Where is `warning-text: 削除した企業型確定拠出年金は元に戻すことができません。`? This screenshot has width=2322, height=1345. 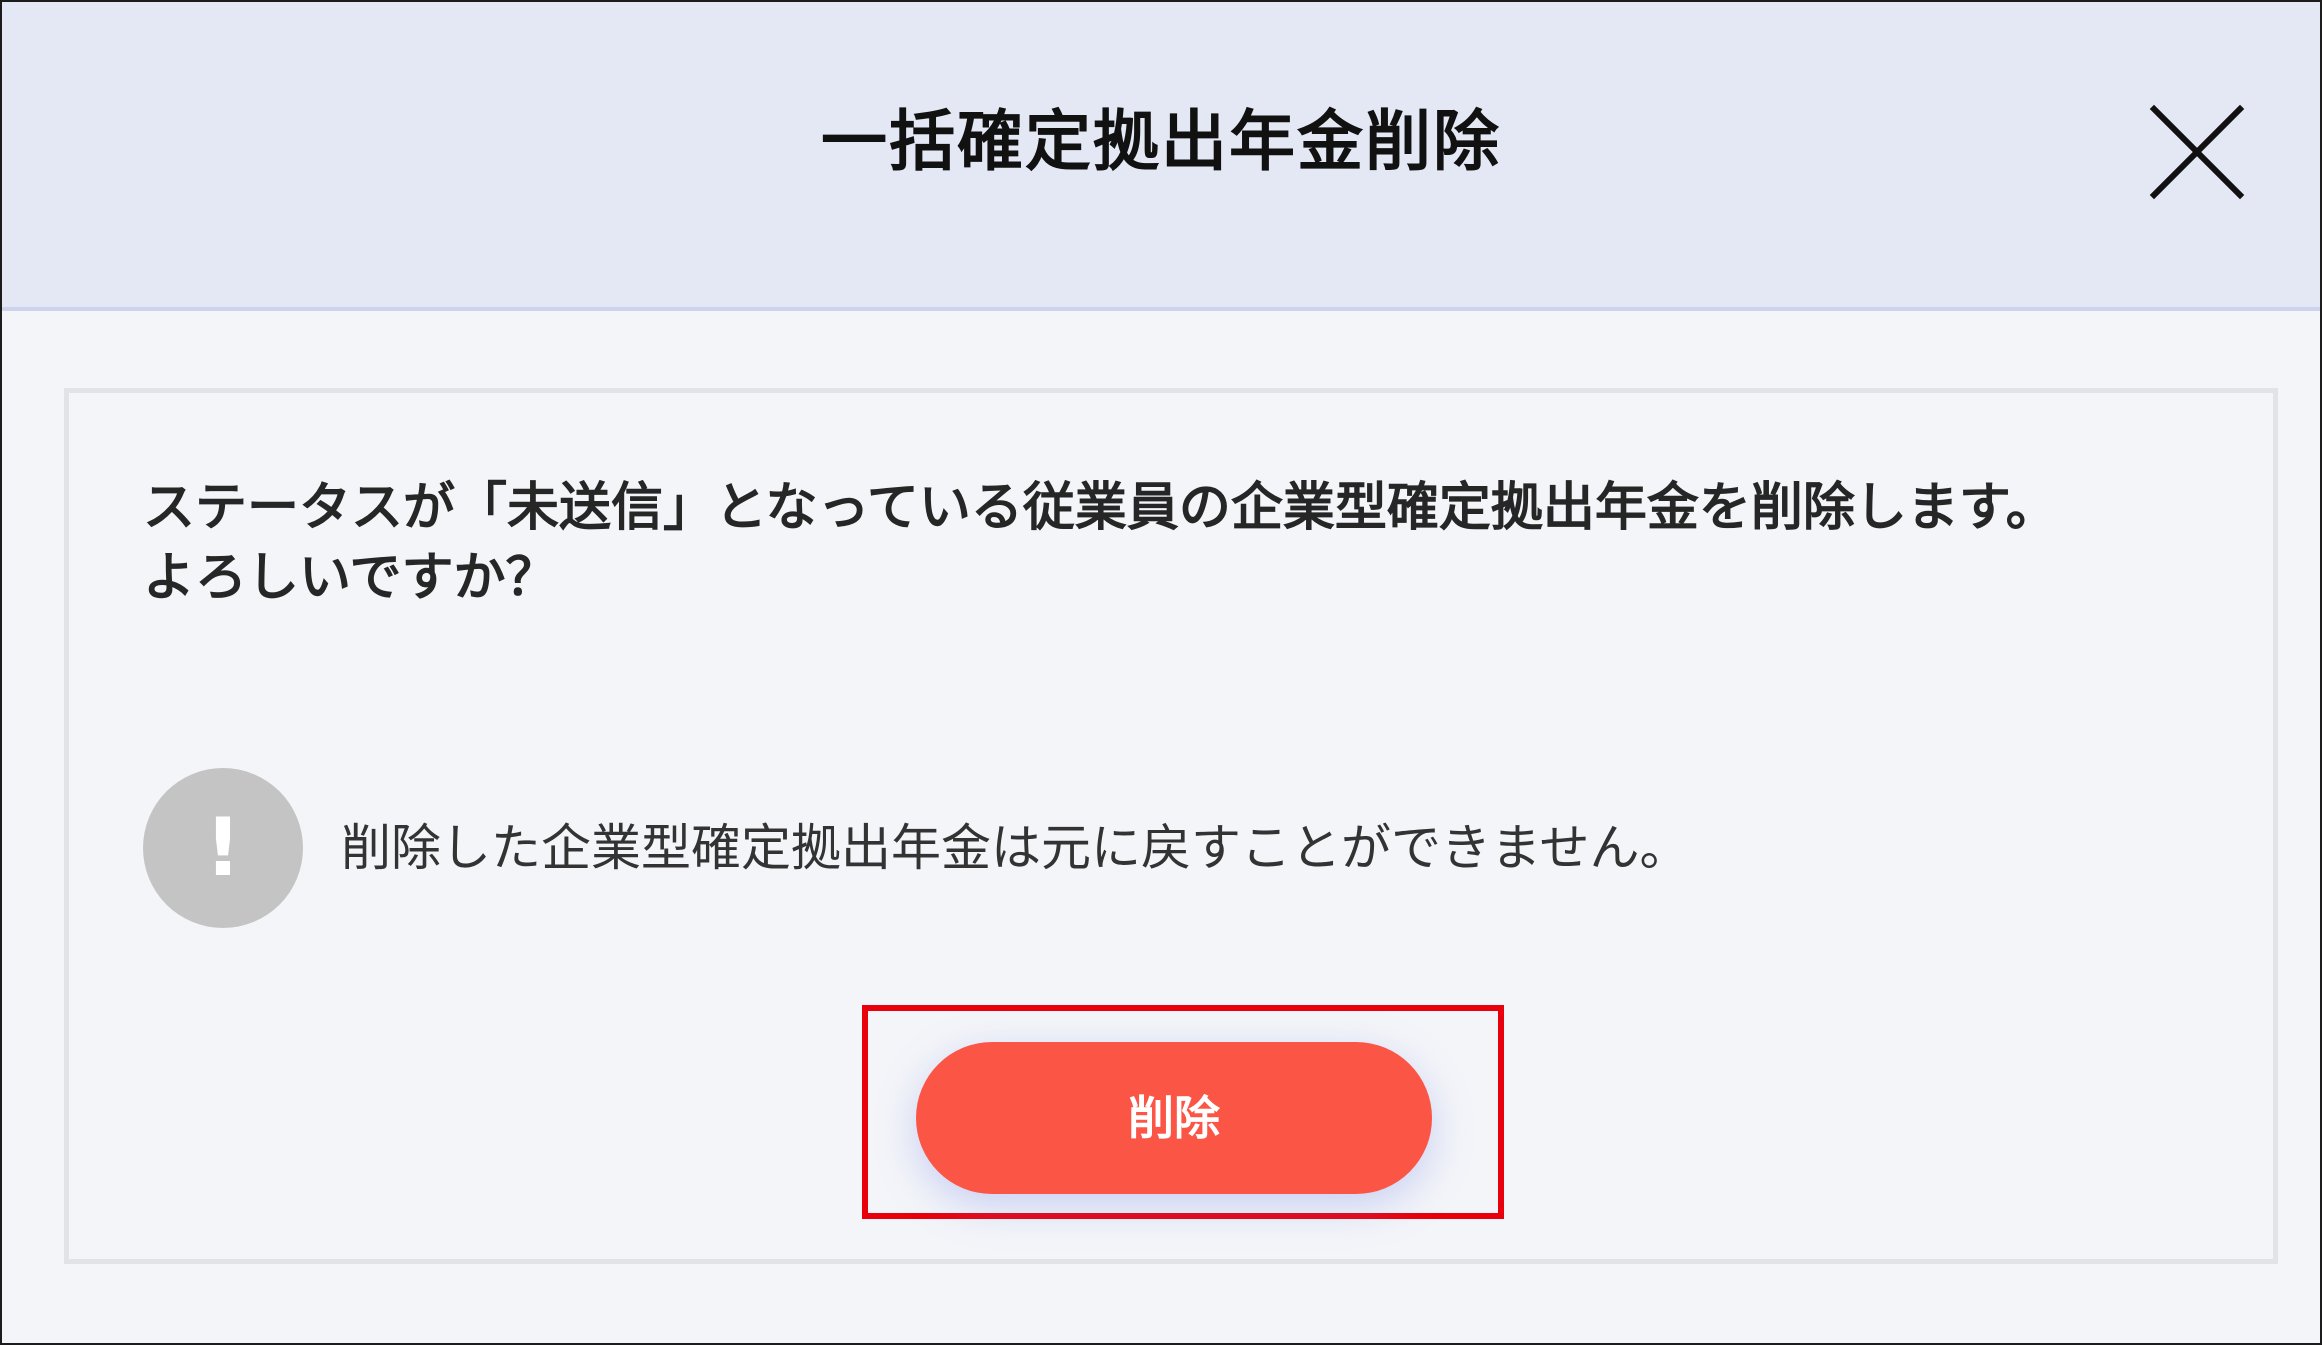
warning-text: 削除した企業型確定拠出年金は元に戻すことができません。 is located at coordinates (1015, 848).